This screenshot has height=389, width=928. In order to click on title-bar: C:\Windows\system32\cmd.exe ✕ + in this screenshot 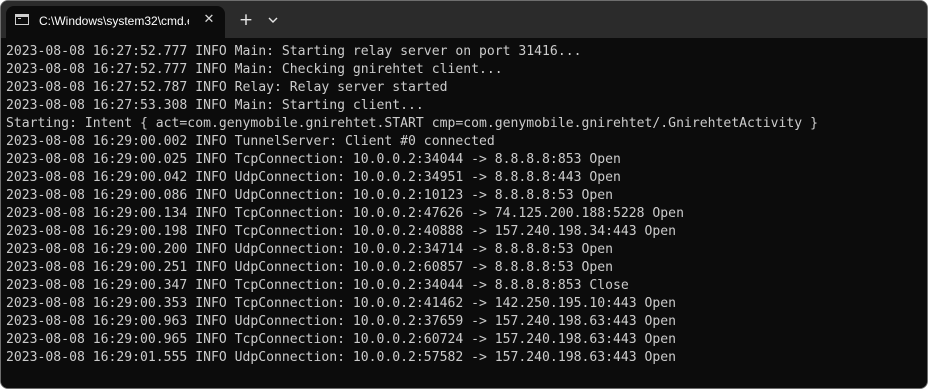, I will do `click(464, 19)`.